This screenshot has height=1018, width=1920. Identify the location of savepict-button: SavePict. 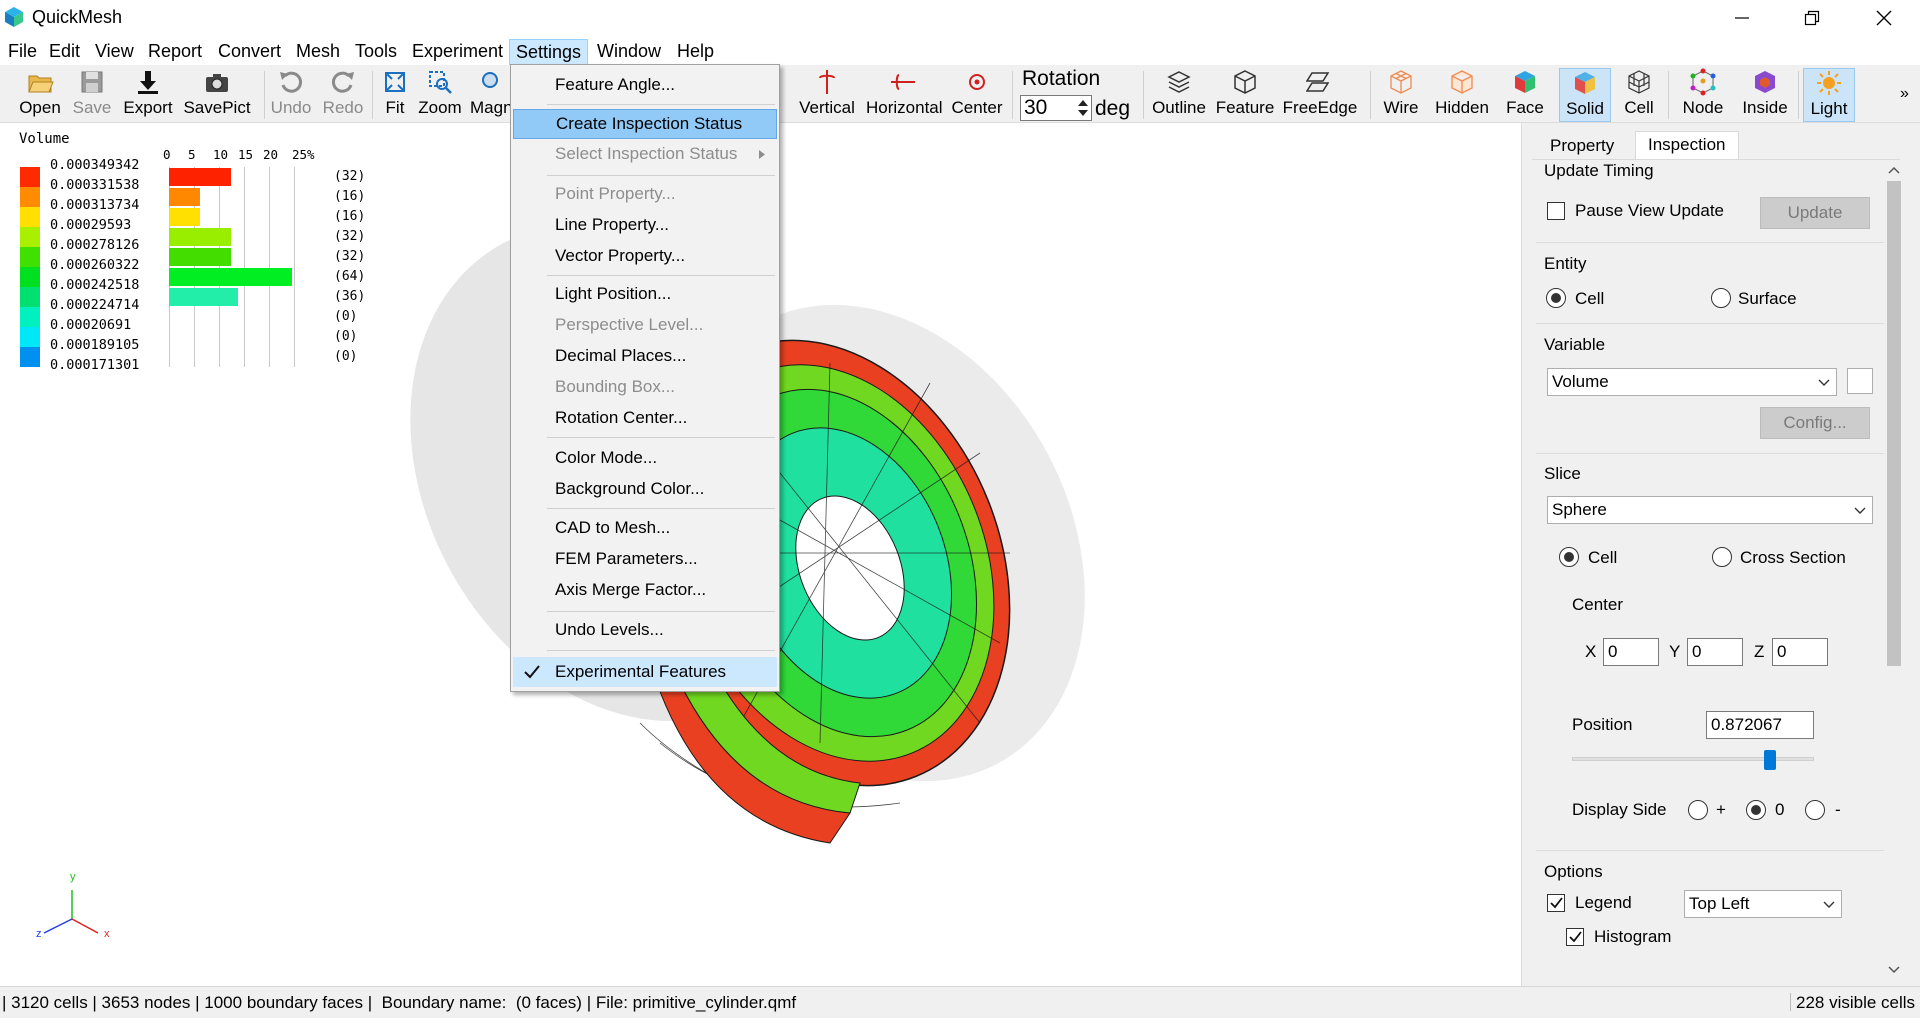
(217, 95).